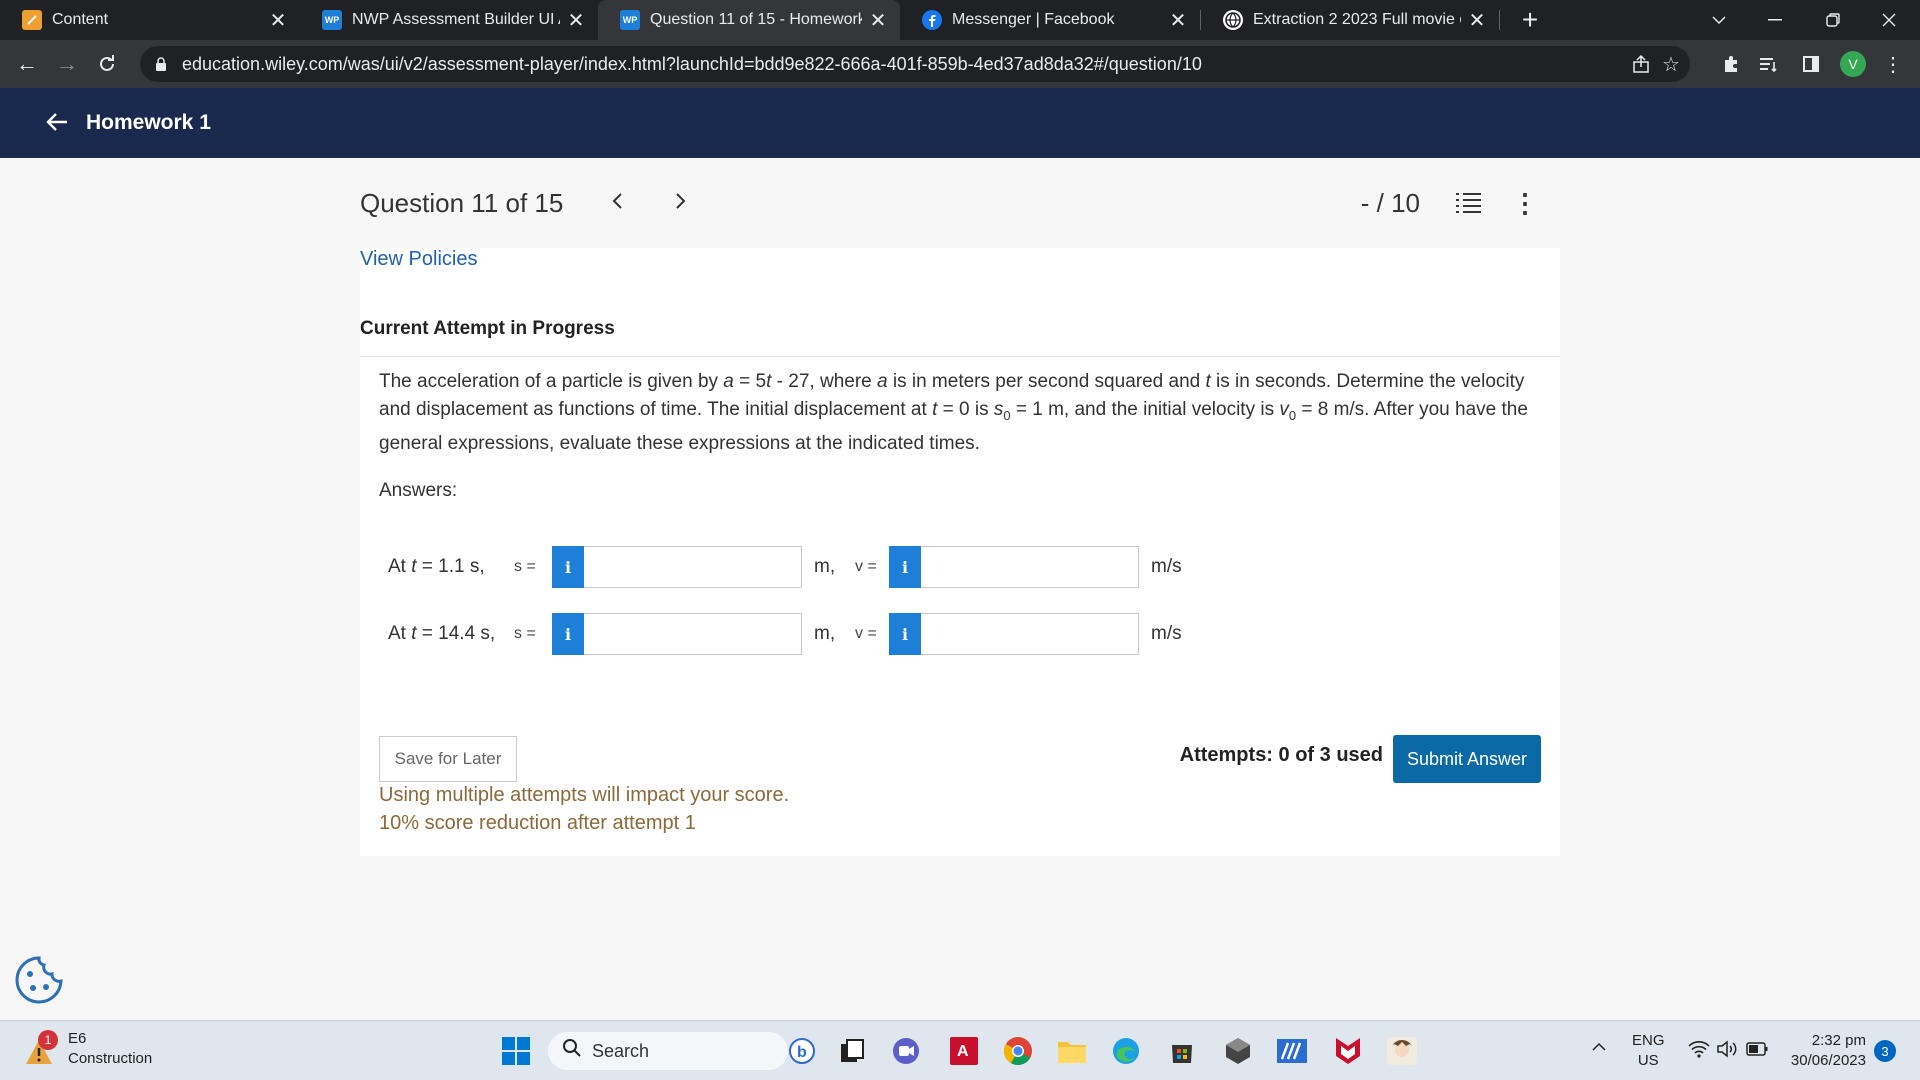 The height and width of the screenshot is (1080, 1920). I want to click on bing-icon: b, so click(802, 1051).